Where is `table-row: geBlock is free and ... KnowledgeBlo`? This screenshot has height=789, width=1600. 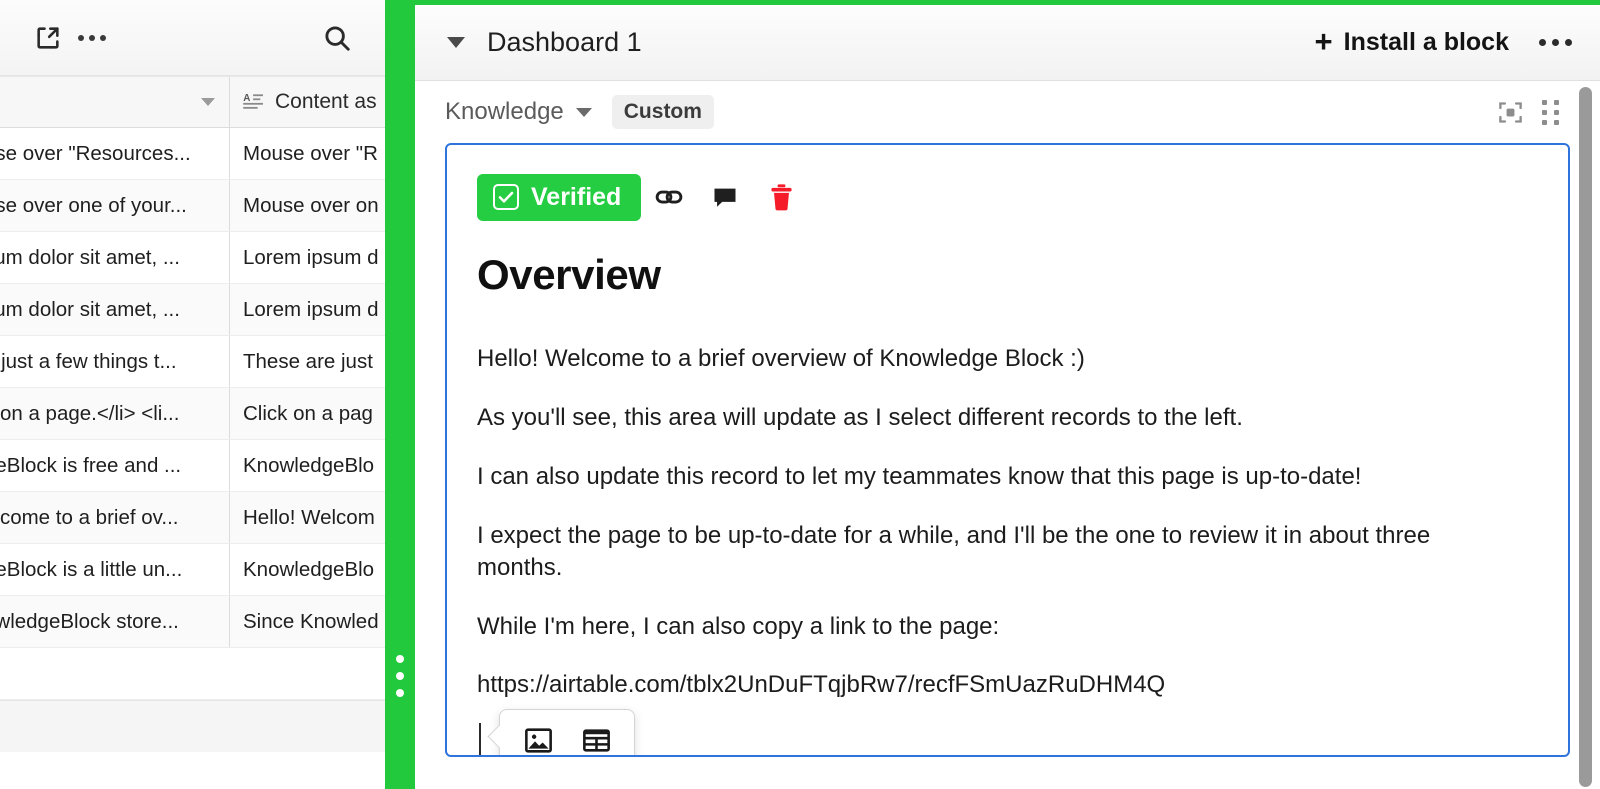
table-row: geBlock is free and ... KnowledgeBlo is located at coordinates (192, 466).